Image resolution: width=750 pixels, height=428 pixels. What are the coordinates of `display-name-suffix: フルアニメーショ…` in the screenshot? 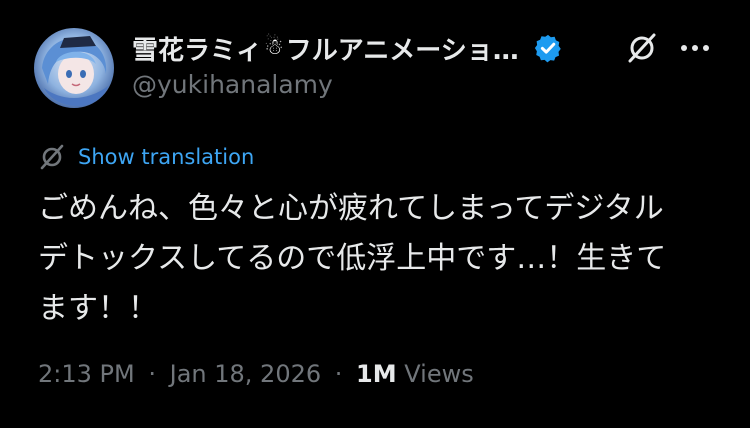 It's located at (402, 48).